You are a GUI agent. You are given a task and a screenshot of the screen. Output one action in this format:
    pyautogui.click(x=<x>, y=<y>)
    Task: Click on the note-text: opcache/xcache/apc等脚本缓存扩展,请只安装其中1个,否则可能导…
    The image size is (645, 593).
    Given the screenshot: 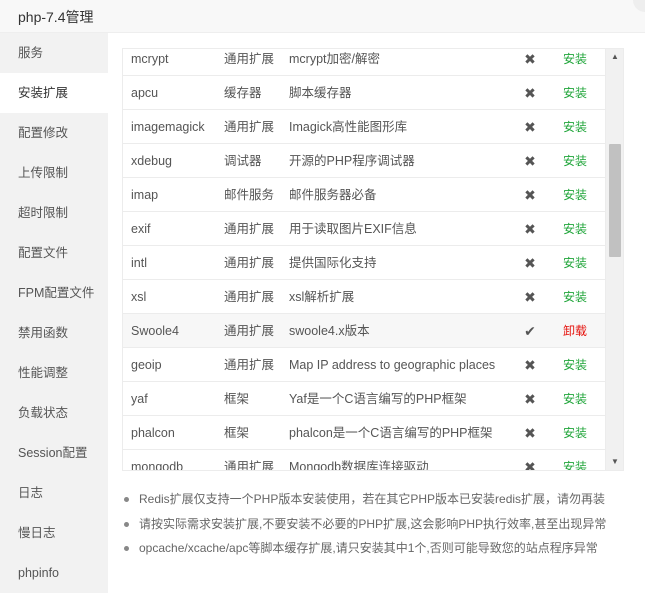 What is the action you would take?
    pyautogui.click(x=368, y=548)
    